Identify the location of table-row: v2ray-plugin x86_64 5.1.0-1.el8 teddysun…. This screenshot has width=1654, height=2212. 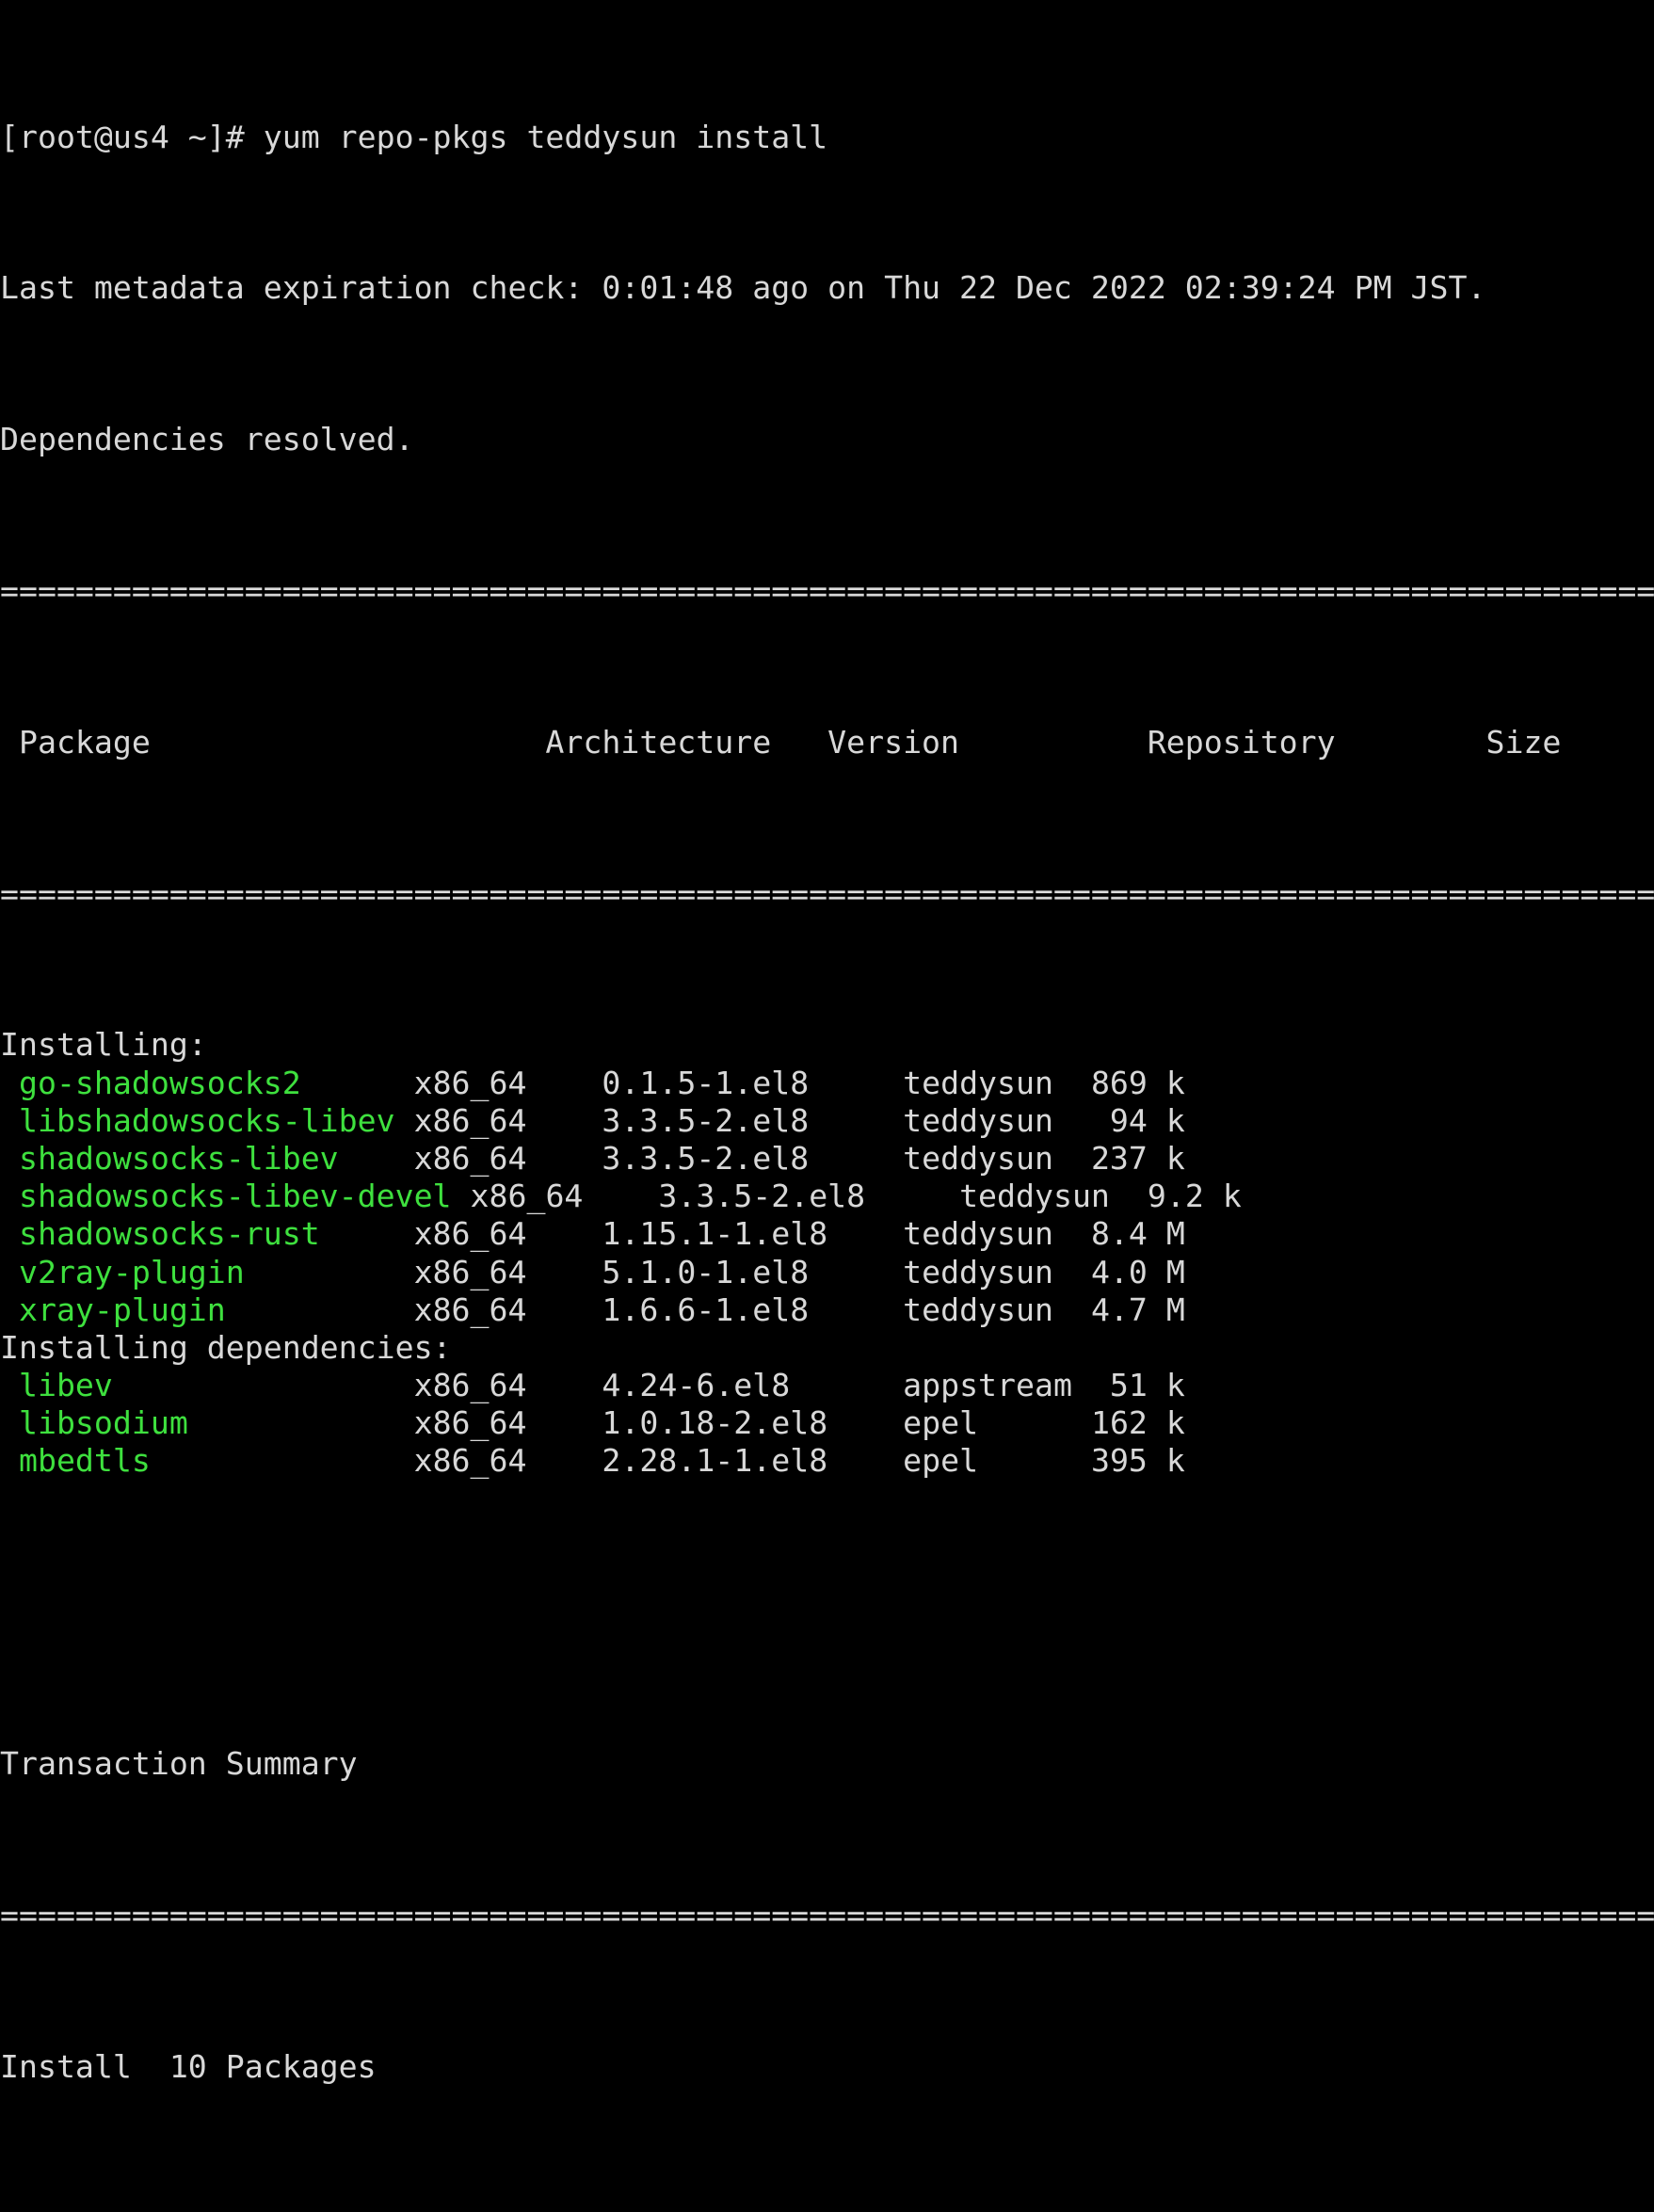
(827, 1272).